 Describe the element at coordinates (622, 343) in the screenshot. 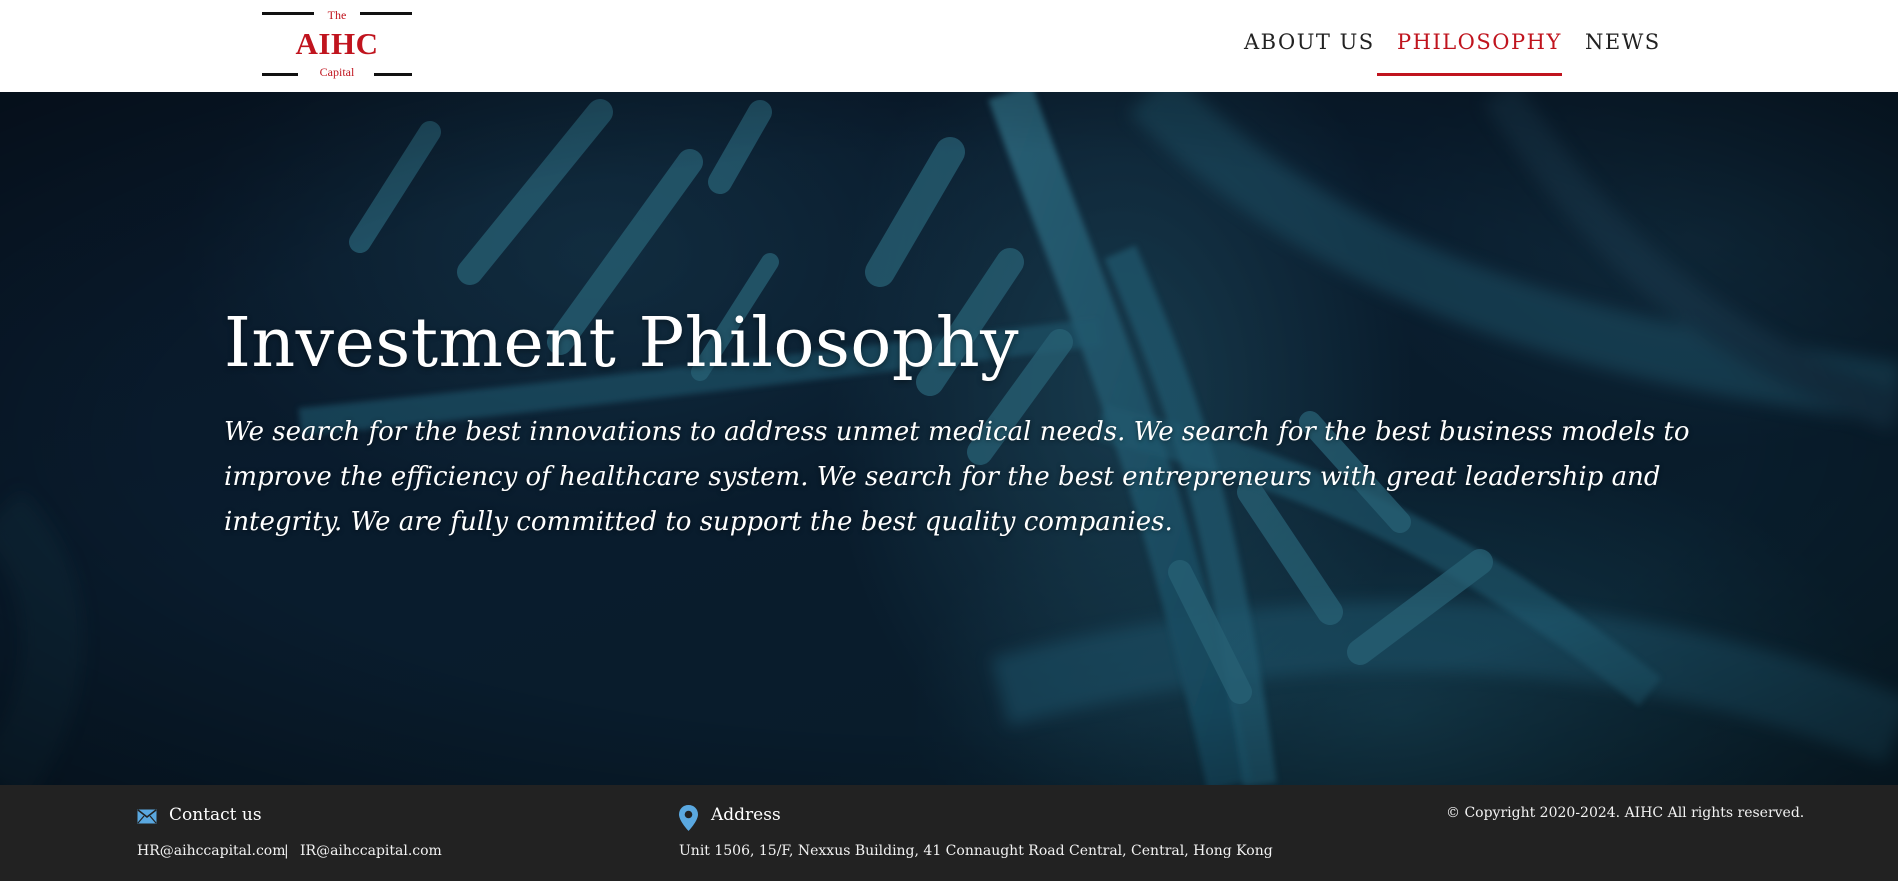

I see `page-title: Investment Philosophy` at that location.